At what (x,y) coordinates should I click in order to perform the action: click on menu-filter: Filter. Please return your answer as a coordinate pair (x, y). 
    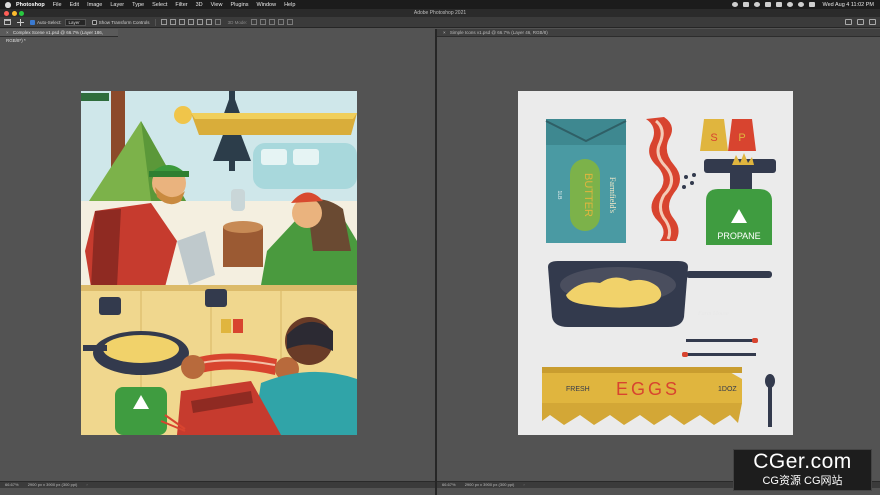
    Looking at the image, I should click on (181, 5).